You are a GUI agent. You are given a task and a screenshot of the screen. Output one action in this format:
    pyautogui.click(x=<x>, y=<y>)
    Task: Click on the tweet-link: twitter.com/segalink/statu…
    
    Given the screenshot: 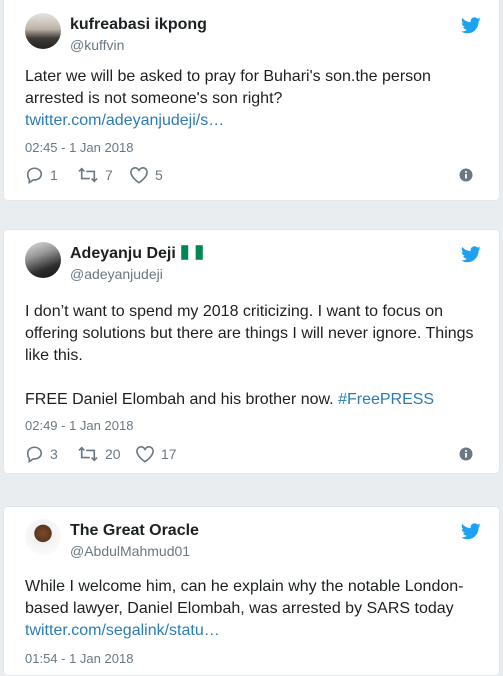 What is the action you would take?
    pyautogui.click(x=122, y=630)
    